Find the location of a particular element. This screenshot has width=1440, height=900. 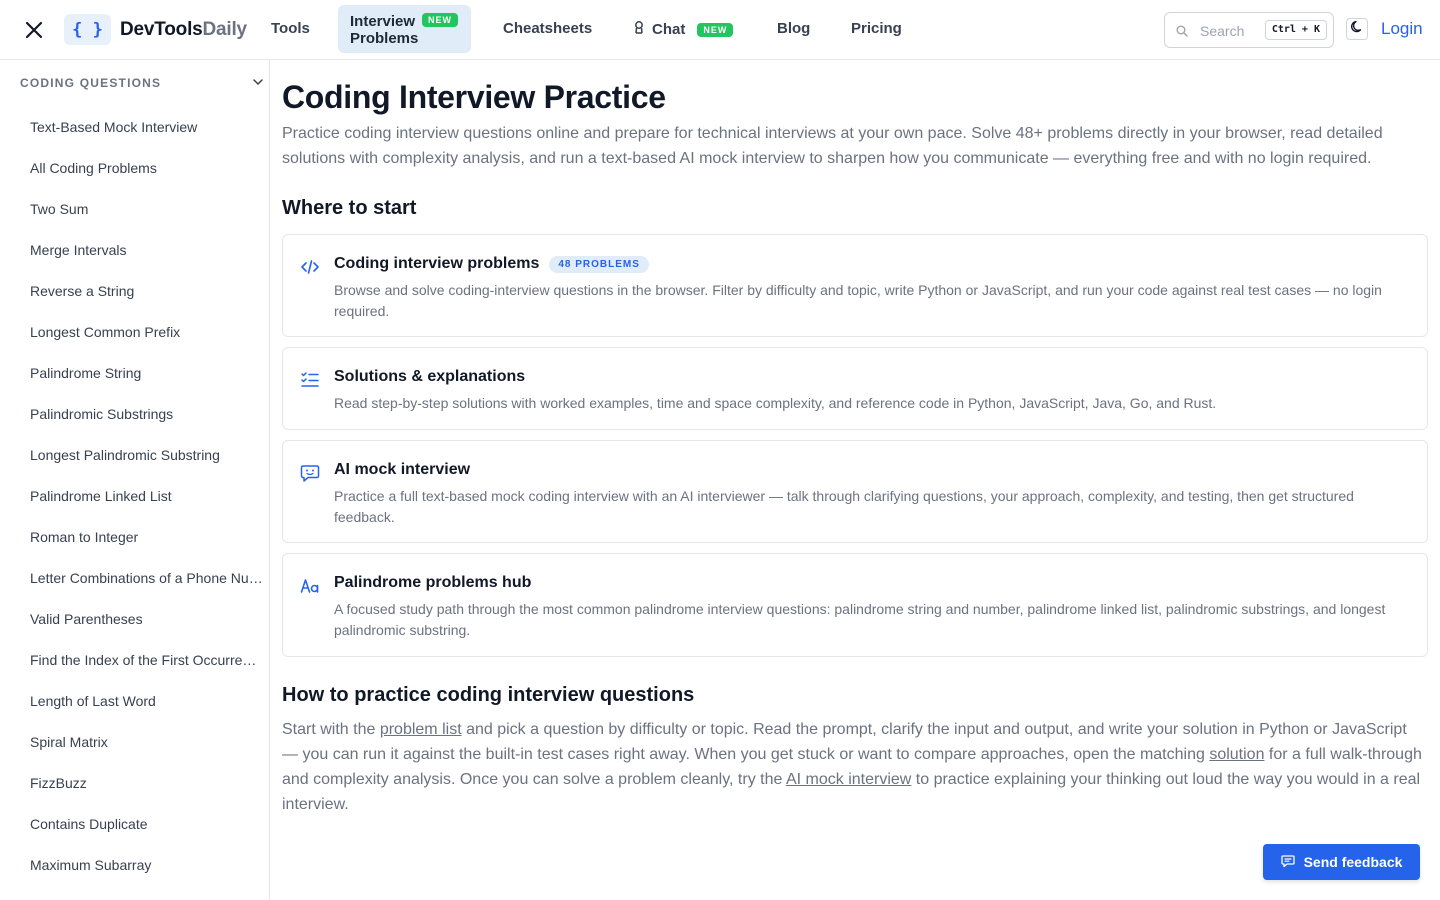

card-title: Solutions & explanations is located at coordinates (430, 376).